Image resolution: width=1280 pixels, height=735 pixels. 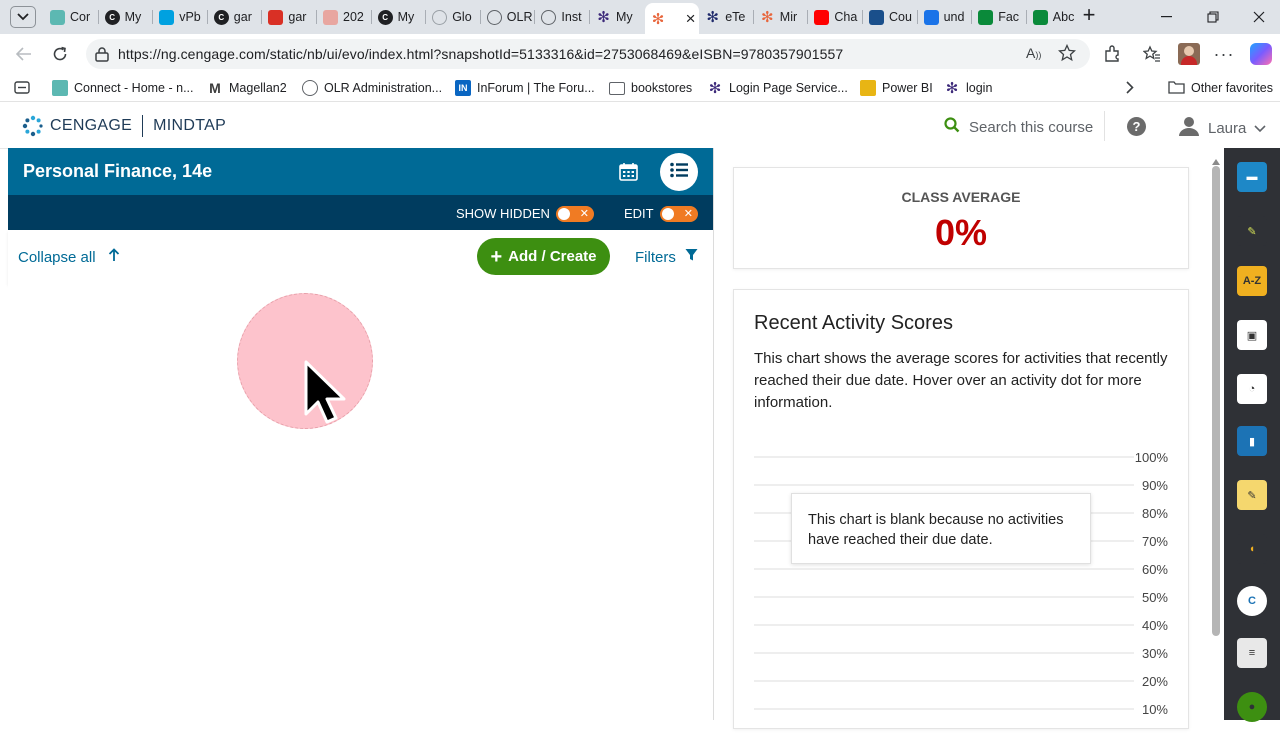 I want to click on favorite-item: Power BI, so click(x=896, y=88).